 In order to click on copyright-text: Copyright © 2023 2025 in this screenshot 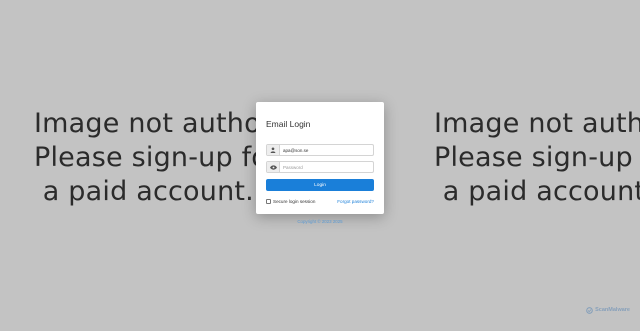, I will do `click(320, 221)`.